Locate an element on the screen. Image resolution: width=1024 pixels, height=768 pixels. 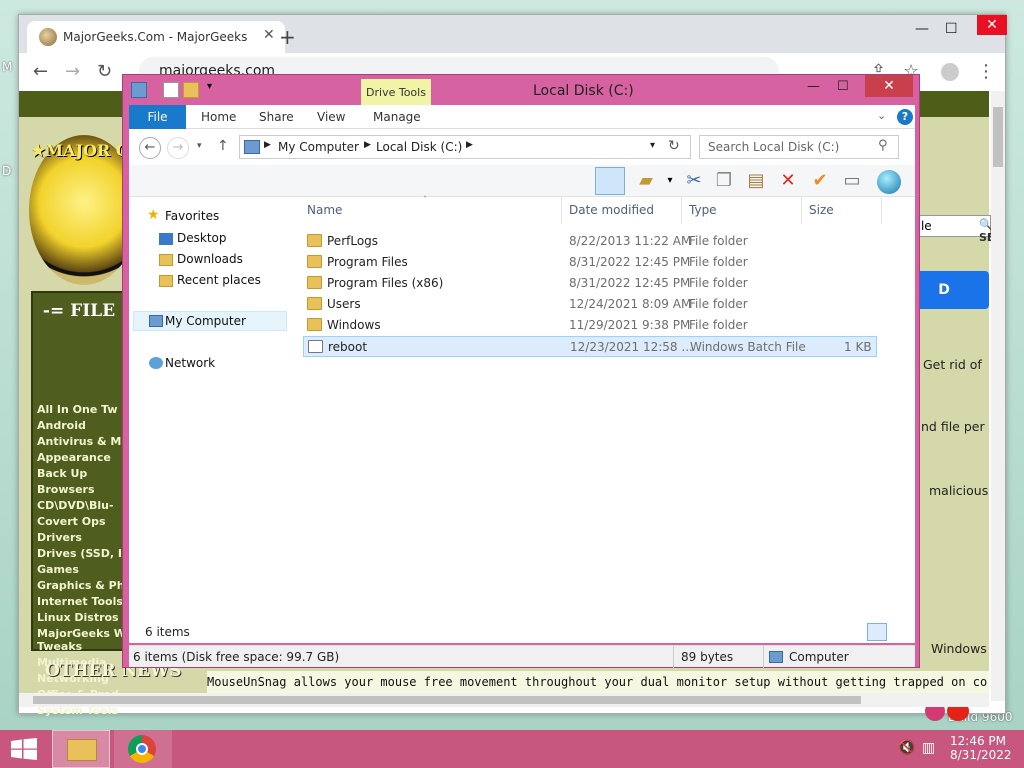
delete-icon: ✕ is located at coordinates (788, 181).